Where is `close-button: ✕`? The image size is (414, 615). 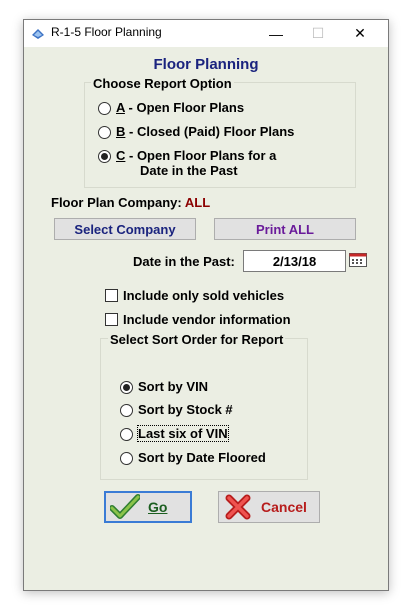
close-button: ✕ is located at coordinates (360, 33).